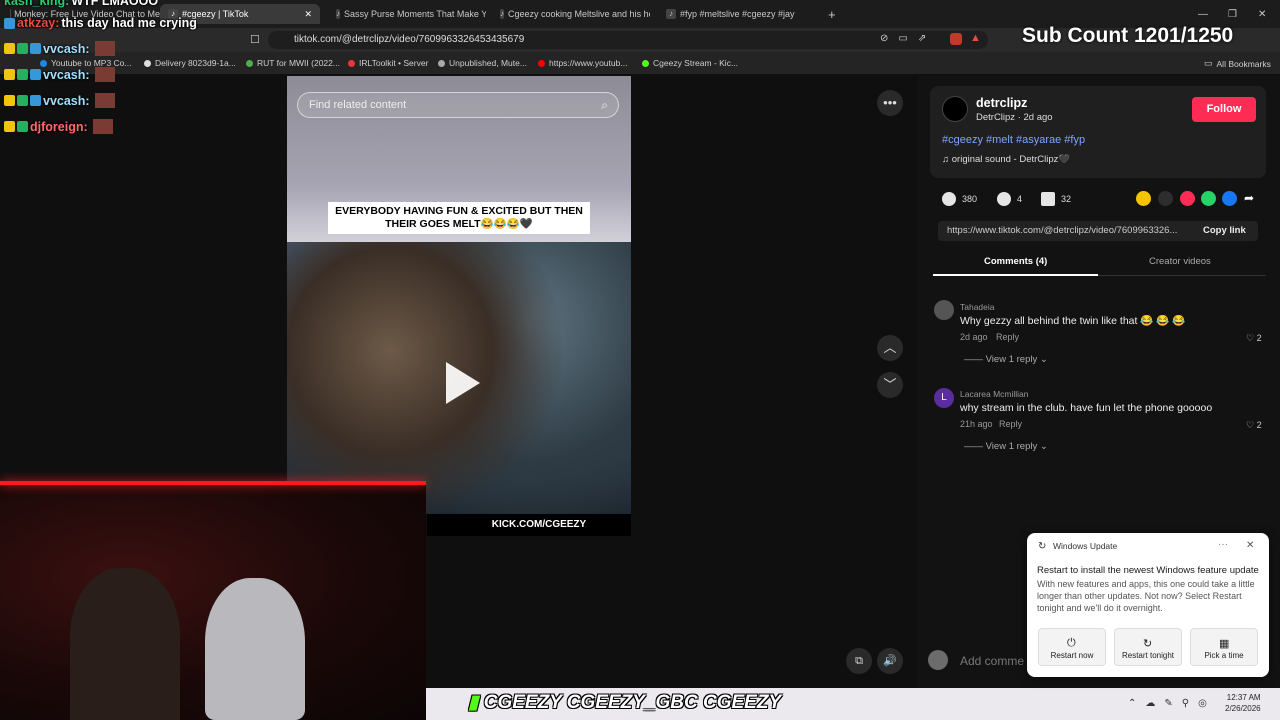  I want to click on commenter-avatar, so click(944, 310).